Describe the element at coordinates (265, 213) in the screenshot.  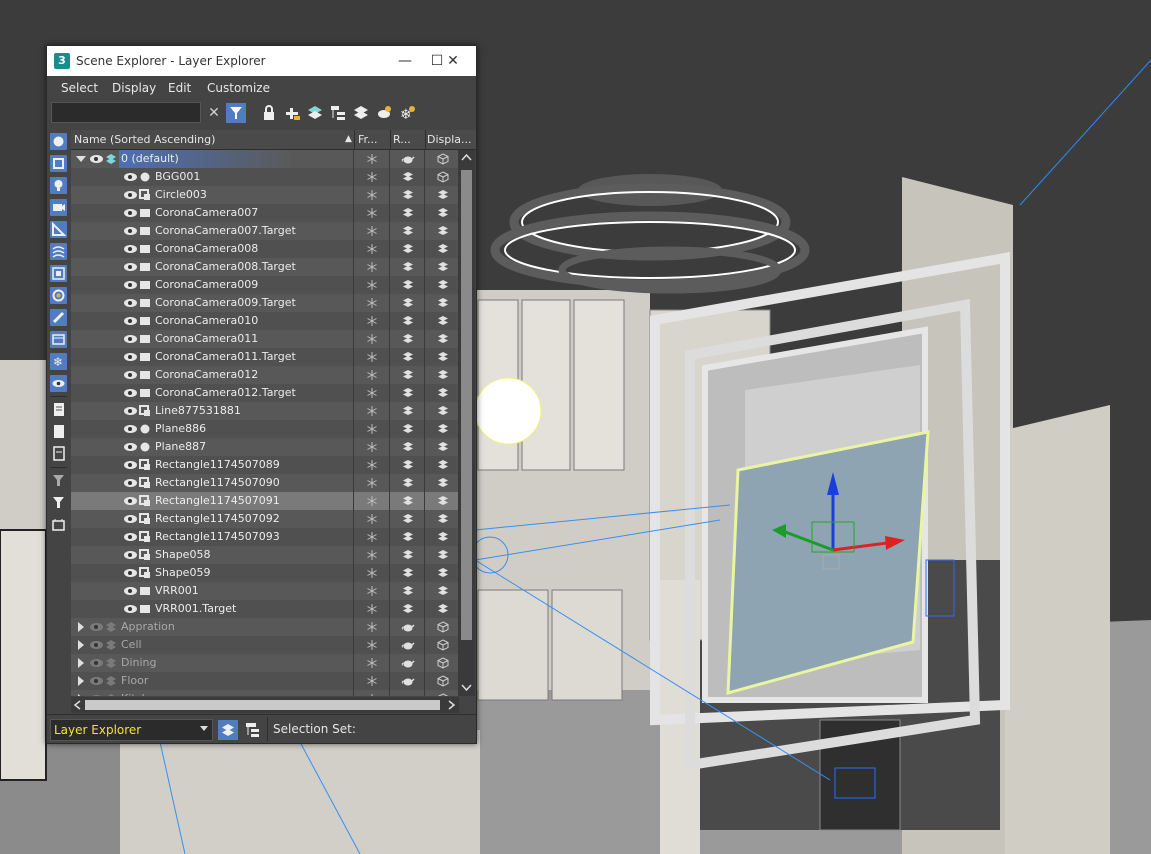
I see `tree-row: CoronaCamera007` at that location.